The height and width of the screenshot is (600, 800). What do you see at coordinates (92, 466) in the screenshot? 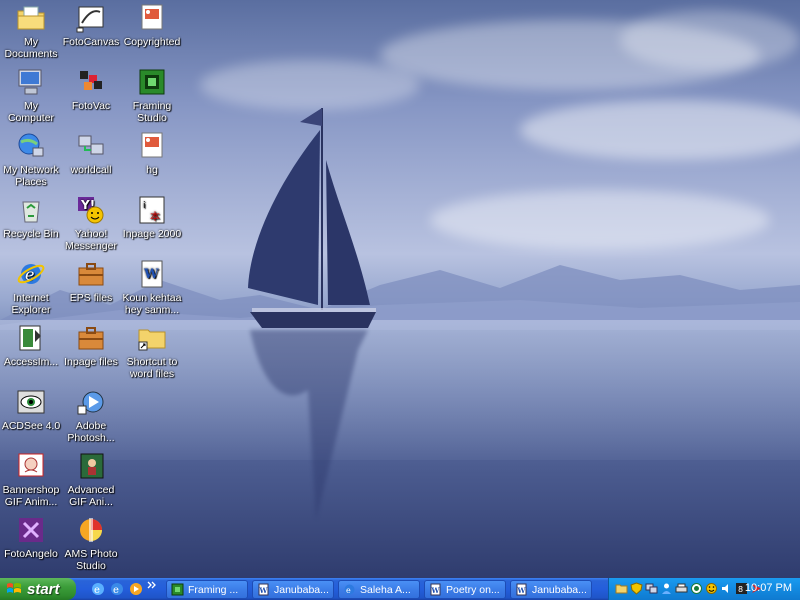
I see `advanced-gif-icon` at bounding box center [92, 466].